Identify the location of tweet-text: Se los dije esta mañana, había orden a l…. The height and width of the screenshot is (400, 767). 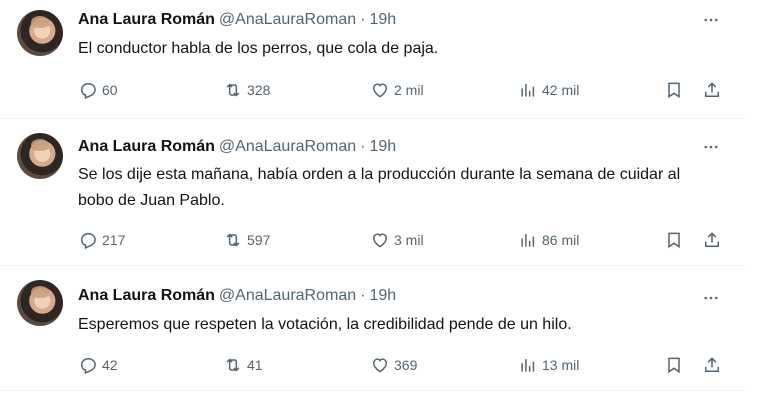
(379, 187).